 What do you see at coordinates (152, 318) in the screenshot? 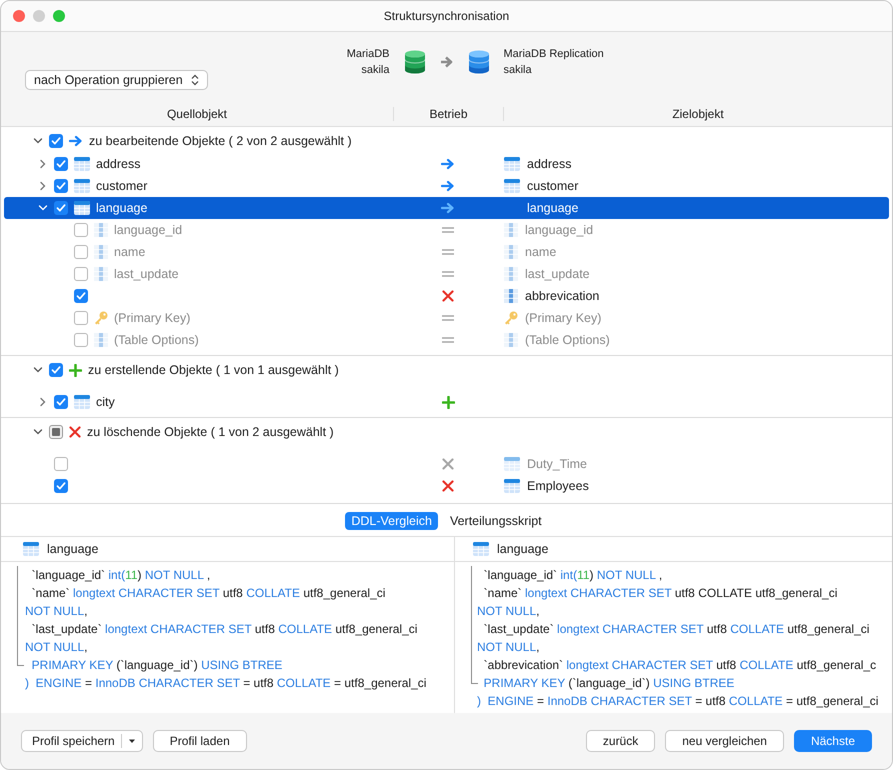
I see `source-object-name: (Primary Key)` at bounding box center [152, 318].